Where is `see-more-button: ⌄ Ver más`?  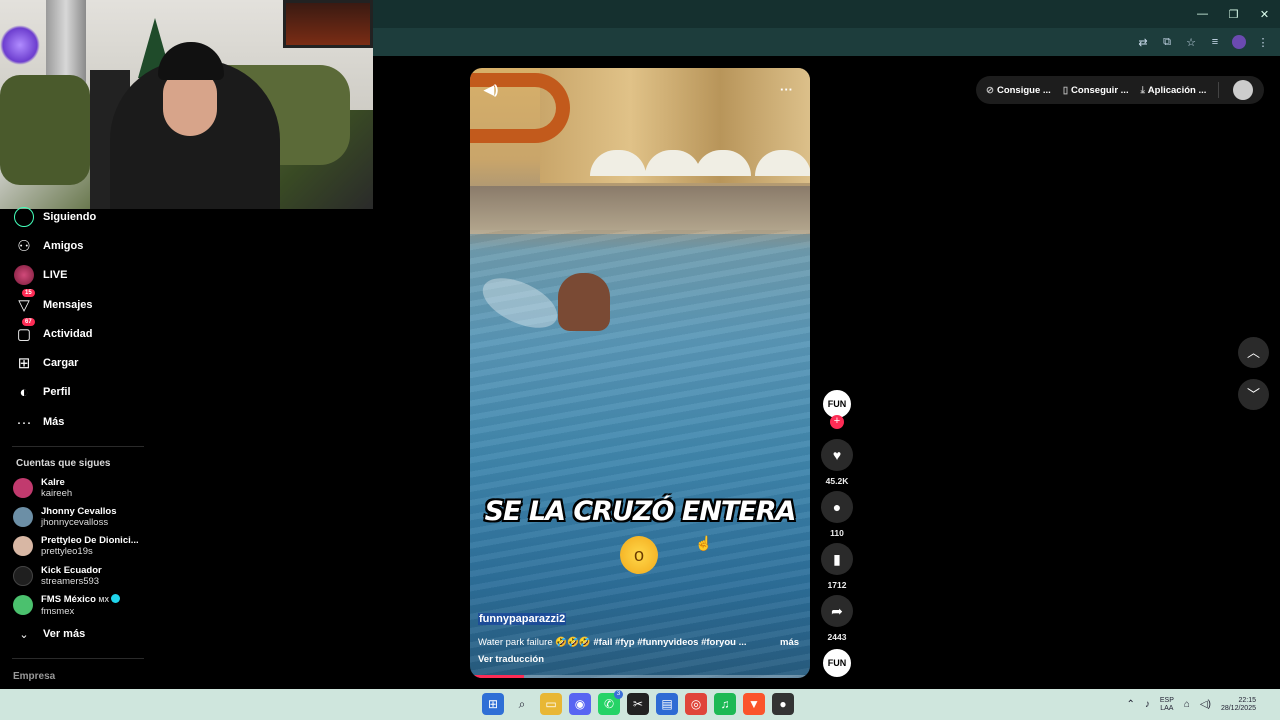
see-more-button: ⌄ Ver más is located at coordinates (48, 634).